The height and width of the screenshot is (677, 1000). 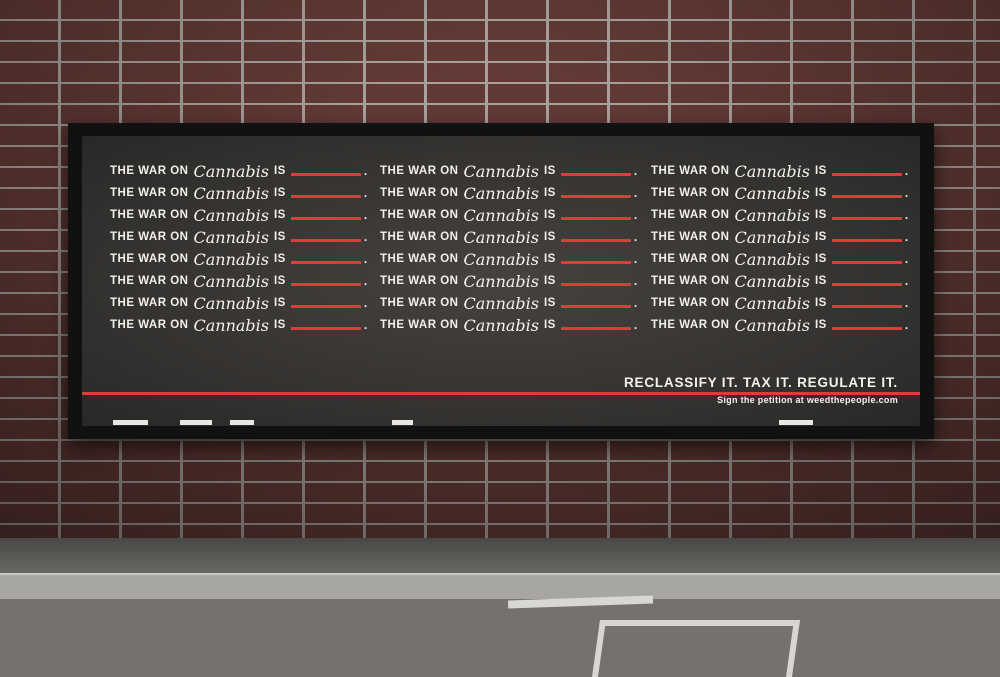 What do you see at coordinates (760, 382) in the screenshot?
I see `tagline: RECLASSIFY IT. TAX IT. REGULATE IT.` at bounding box center [760, 382].